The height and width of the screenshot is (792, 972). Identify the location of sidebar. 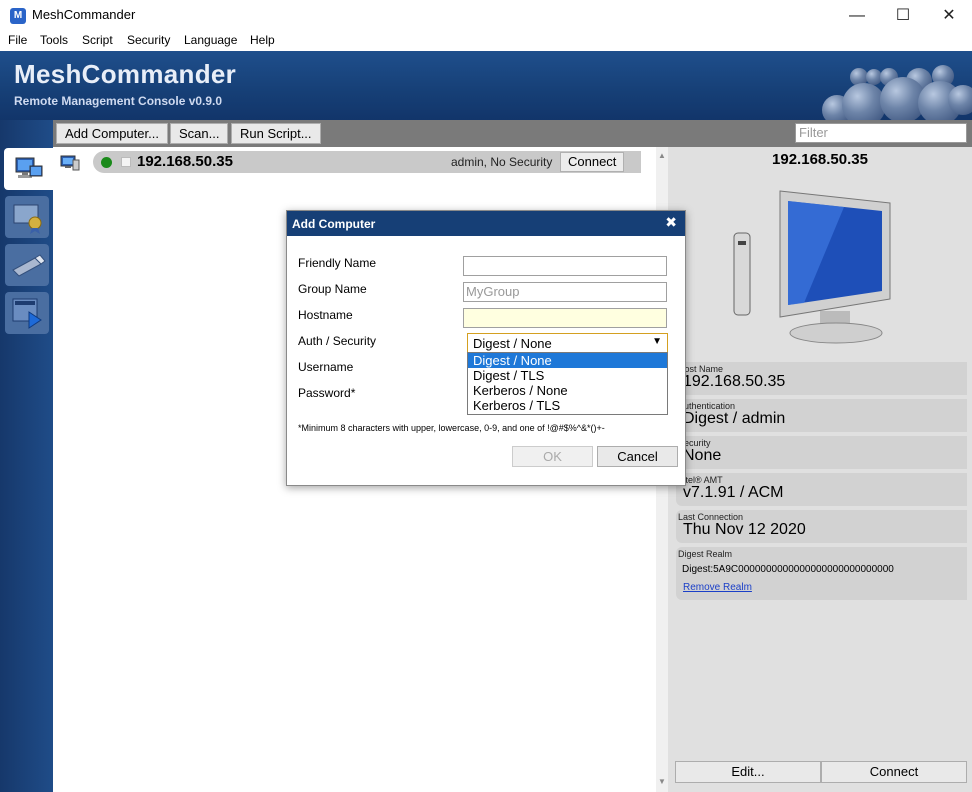
(26, 456).